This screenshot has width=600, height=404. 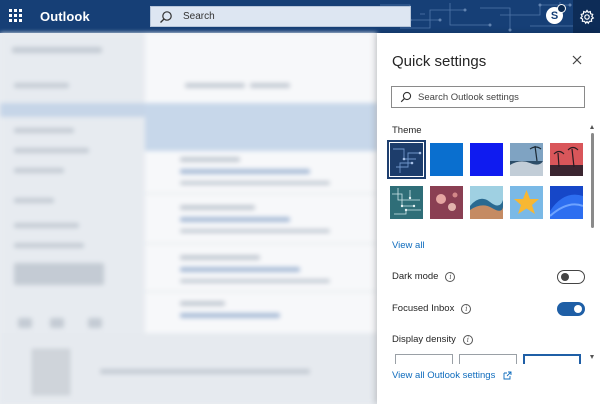 I want to click on theme-circuit-teal, so click(x=406, y=202).